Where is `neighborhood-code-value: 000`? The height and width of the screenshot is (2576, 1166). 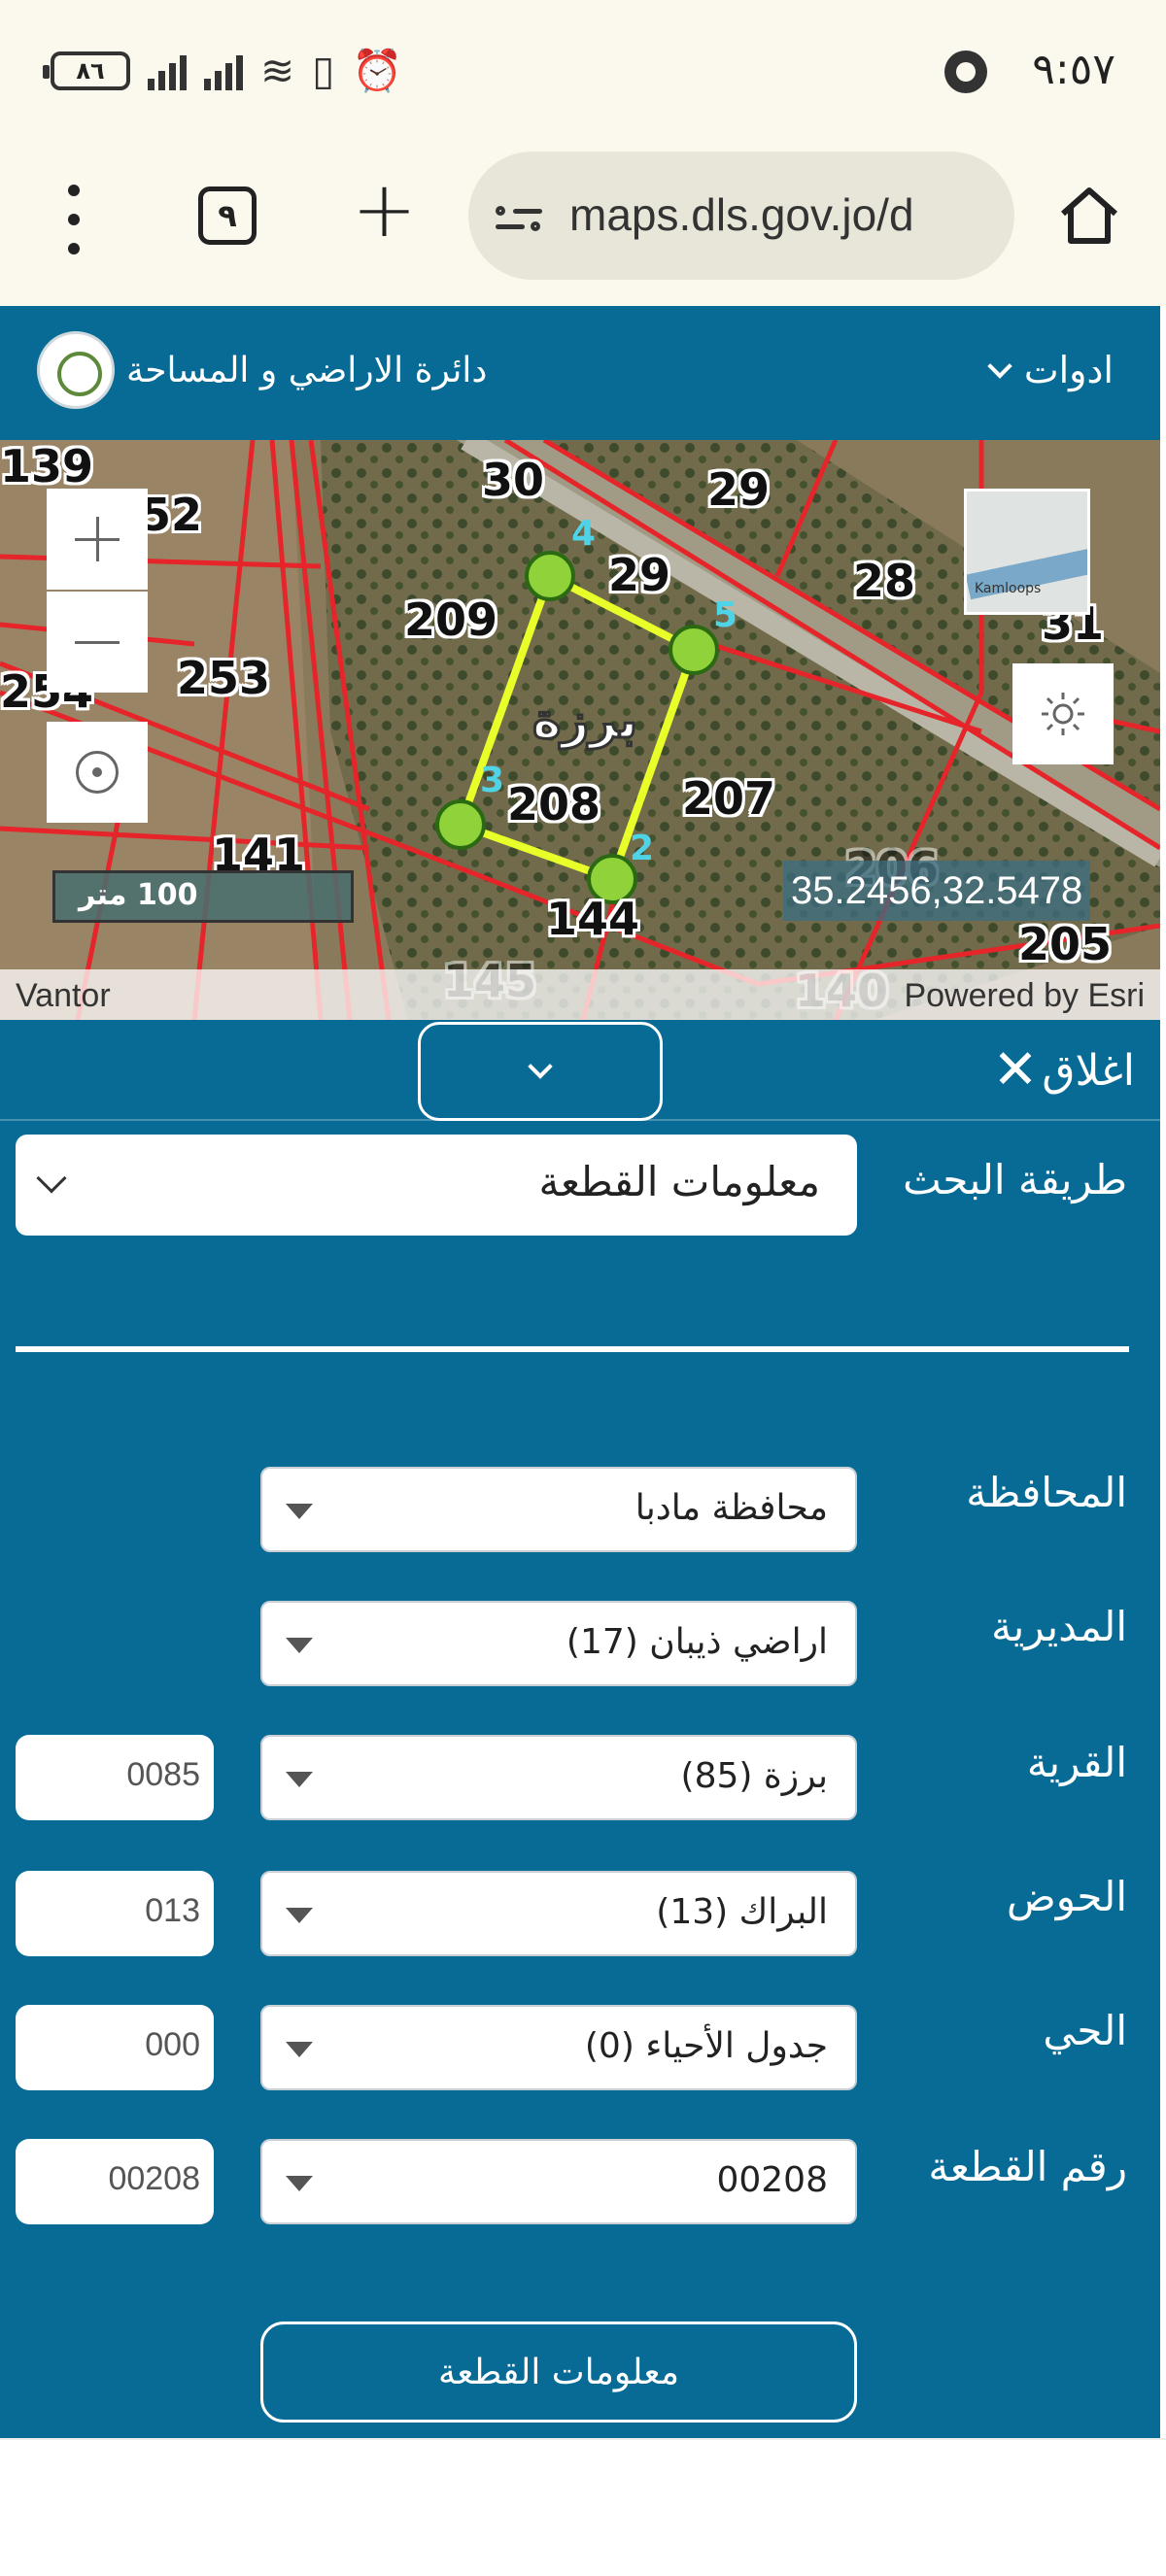 neighborhood-code-value: 000 is located at coordinates (172, 2045).